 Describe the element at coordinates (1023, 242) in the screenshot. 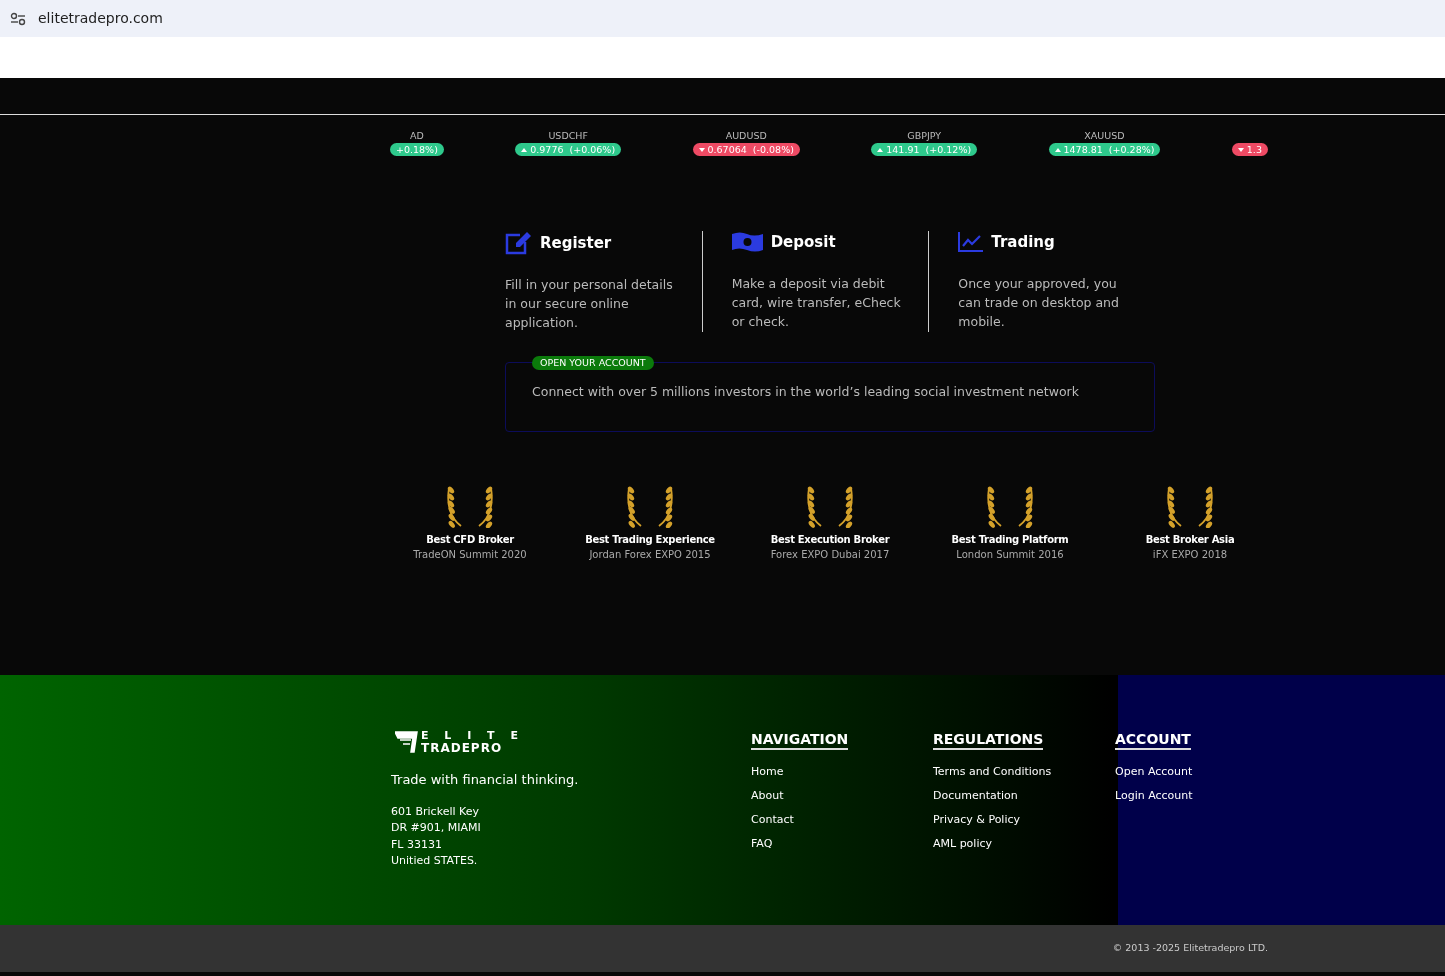

I see `step-title: Trading` at that location.